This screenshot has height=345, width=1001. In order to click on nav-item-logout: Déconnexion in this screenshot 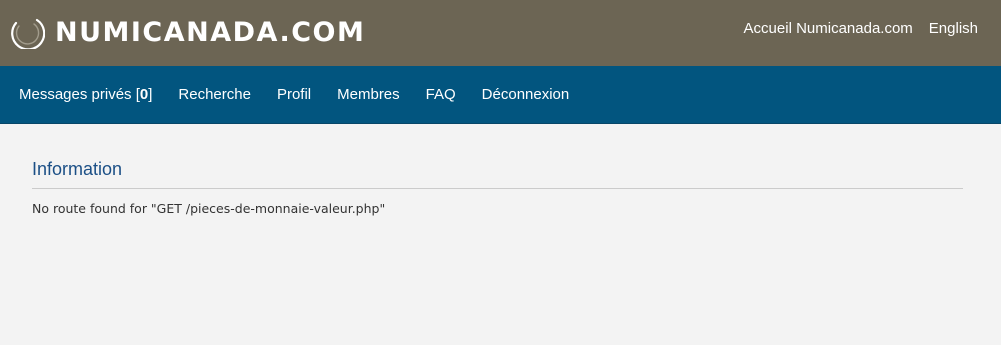, I will do `click(526, 95)`.